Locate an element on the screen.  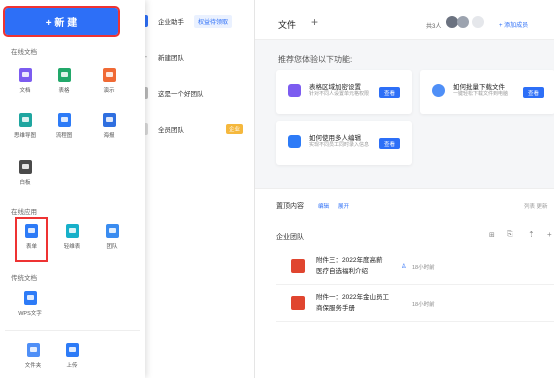
new-lightsheet: 轻维表 is located at coordinates (72, 237).